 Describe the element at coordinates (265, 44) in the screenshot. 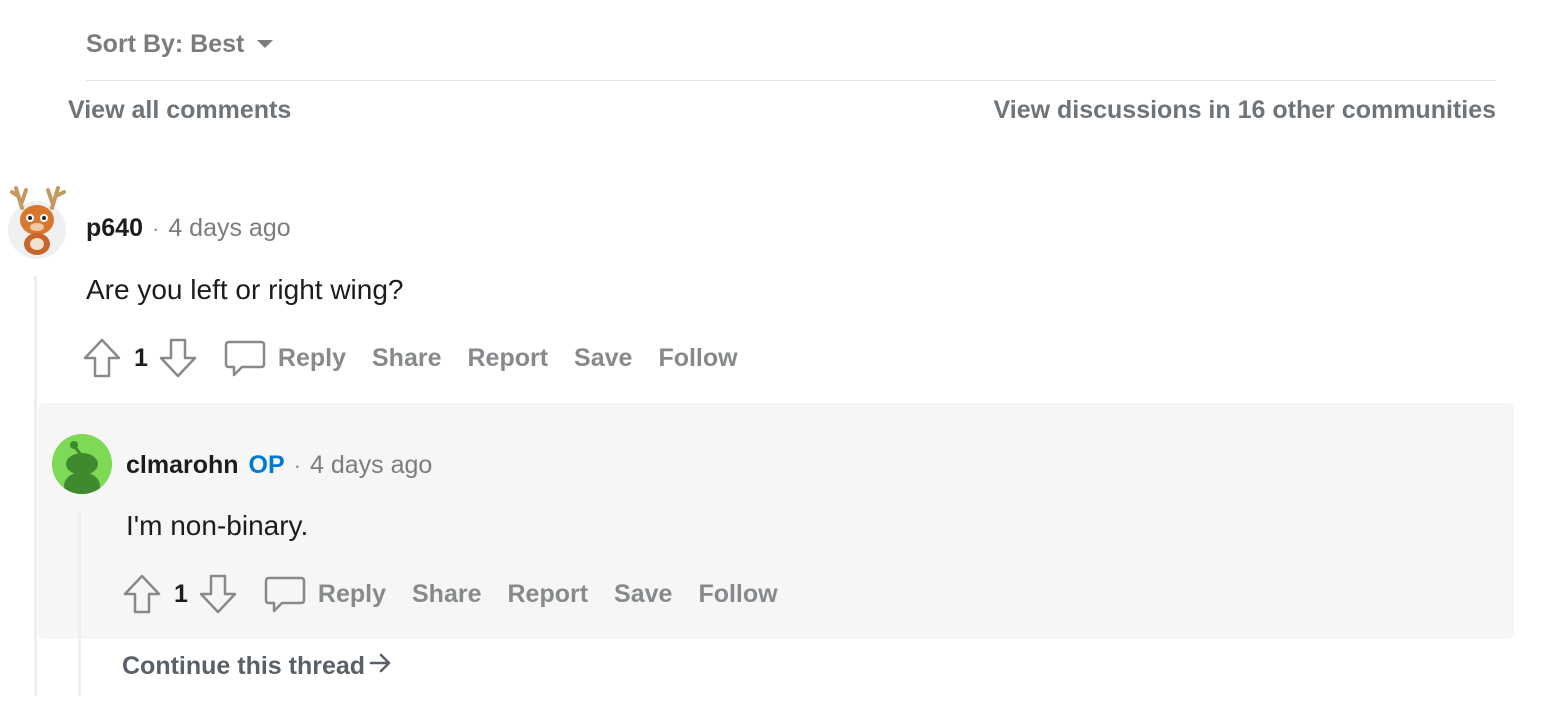

I see `caret-down-icon` at that location.